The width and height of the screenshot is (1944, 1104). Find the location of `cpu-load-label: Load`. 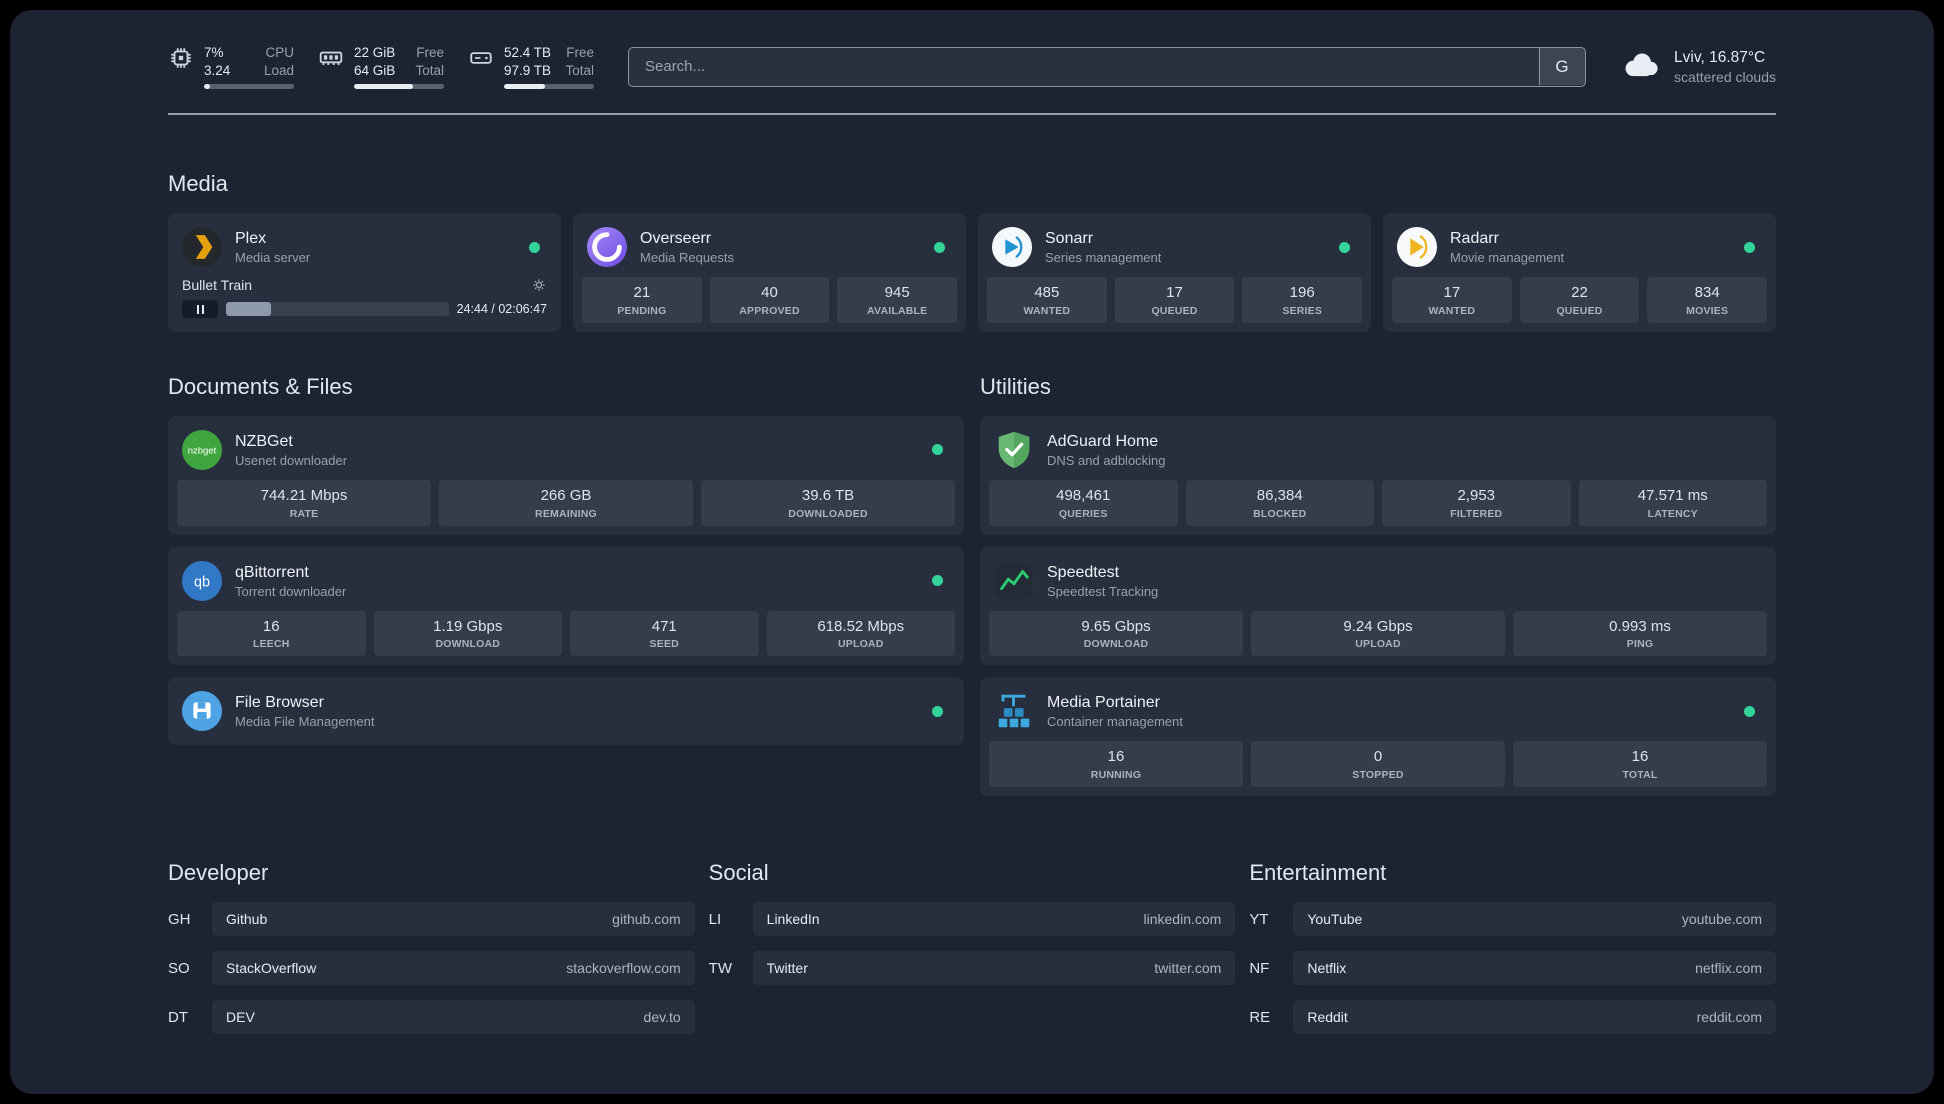

cpu-load-label: Load is located at coordinates (278, 70).